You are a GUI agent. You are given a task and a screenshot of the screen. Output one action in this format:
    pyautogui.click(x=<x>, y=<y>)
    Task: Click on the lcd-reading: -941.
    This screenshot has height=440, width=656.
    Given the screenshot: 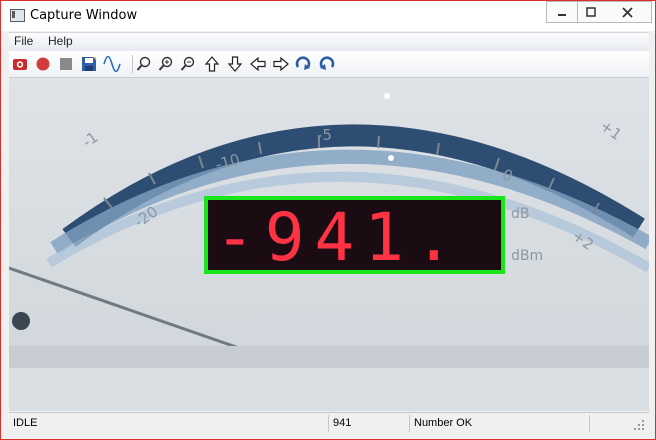 What is the action you would take?
    pyautogui.click(x=339, y=237)
    